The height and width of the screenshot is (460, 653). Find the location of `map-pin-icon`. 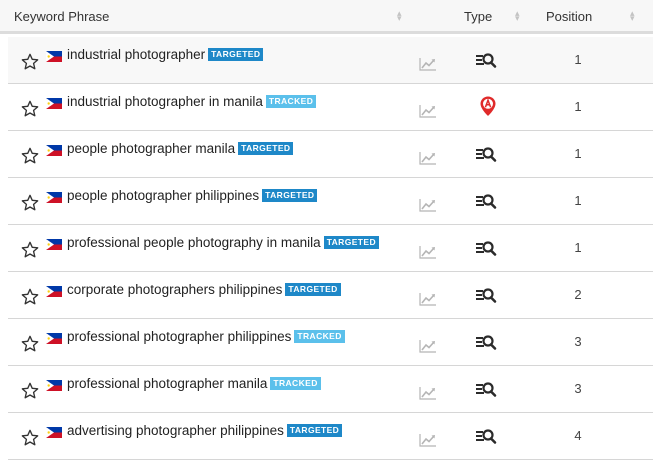

map-pin-icon is located at coordinates (488, 105).